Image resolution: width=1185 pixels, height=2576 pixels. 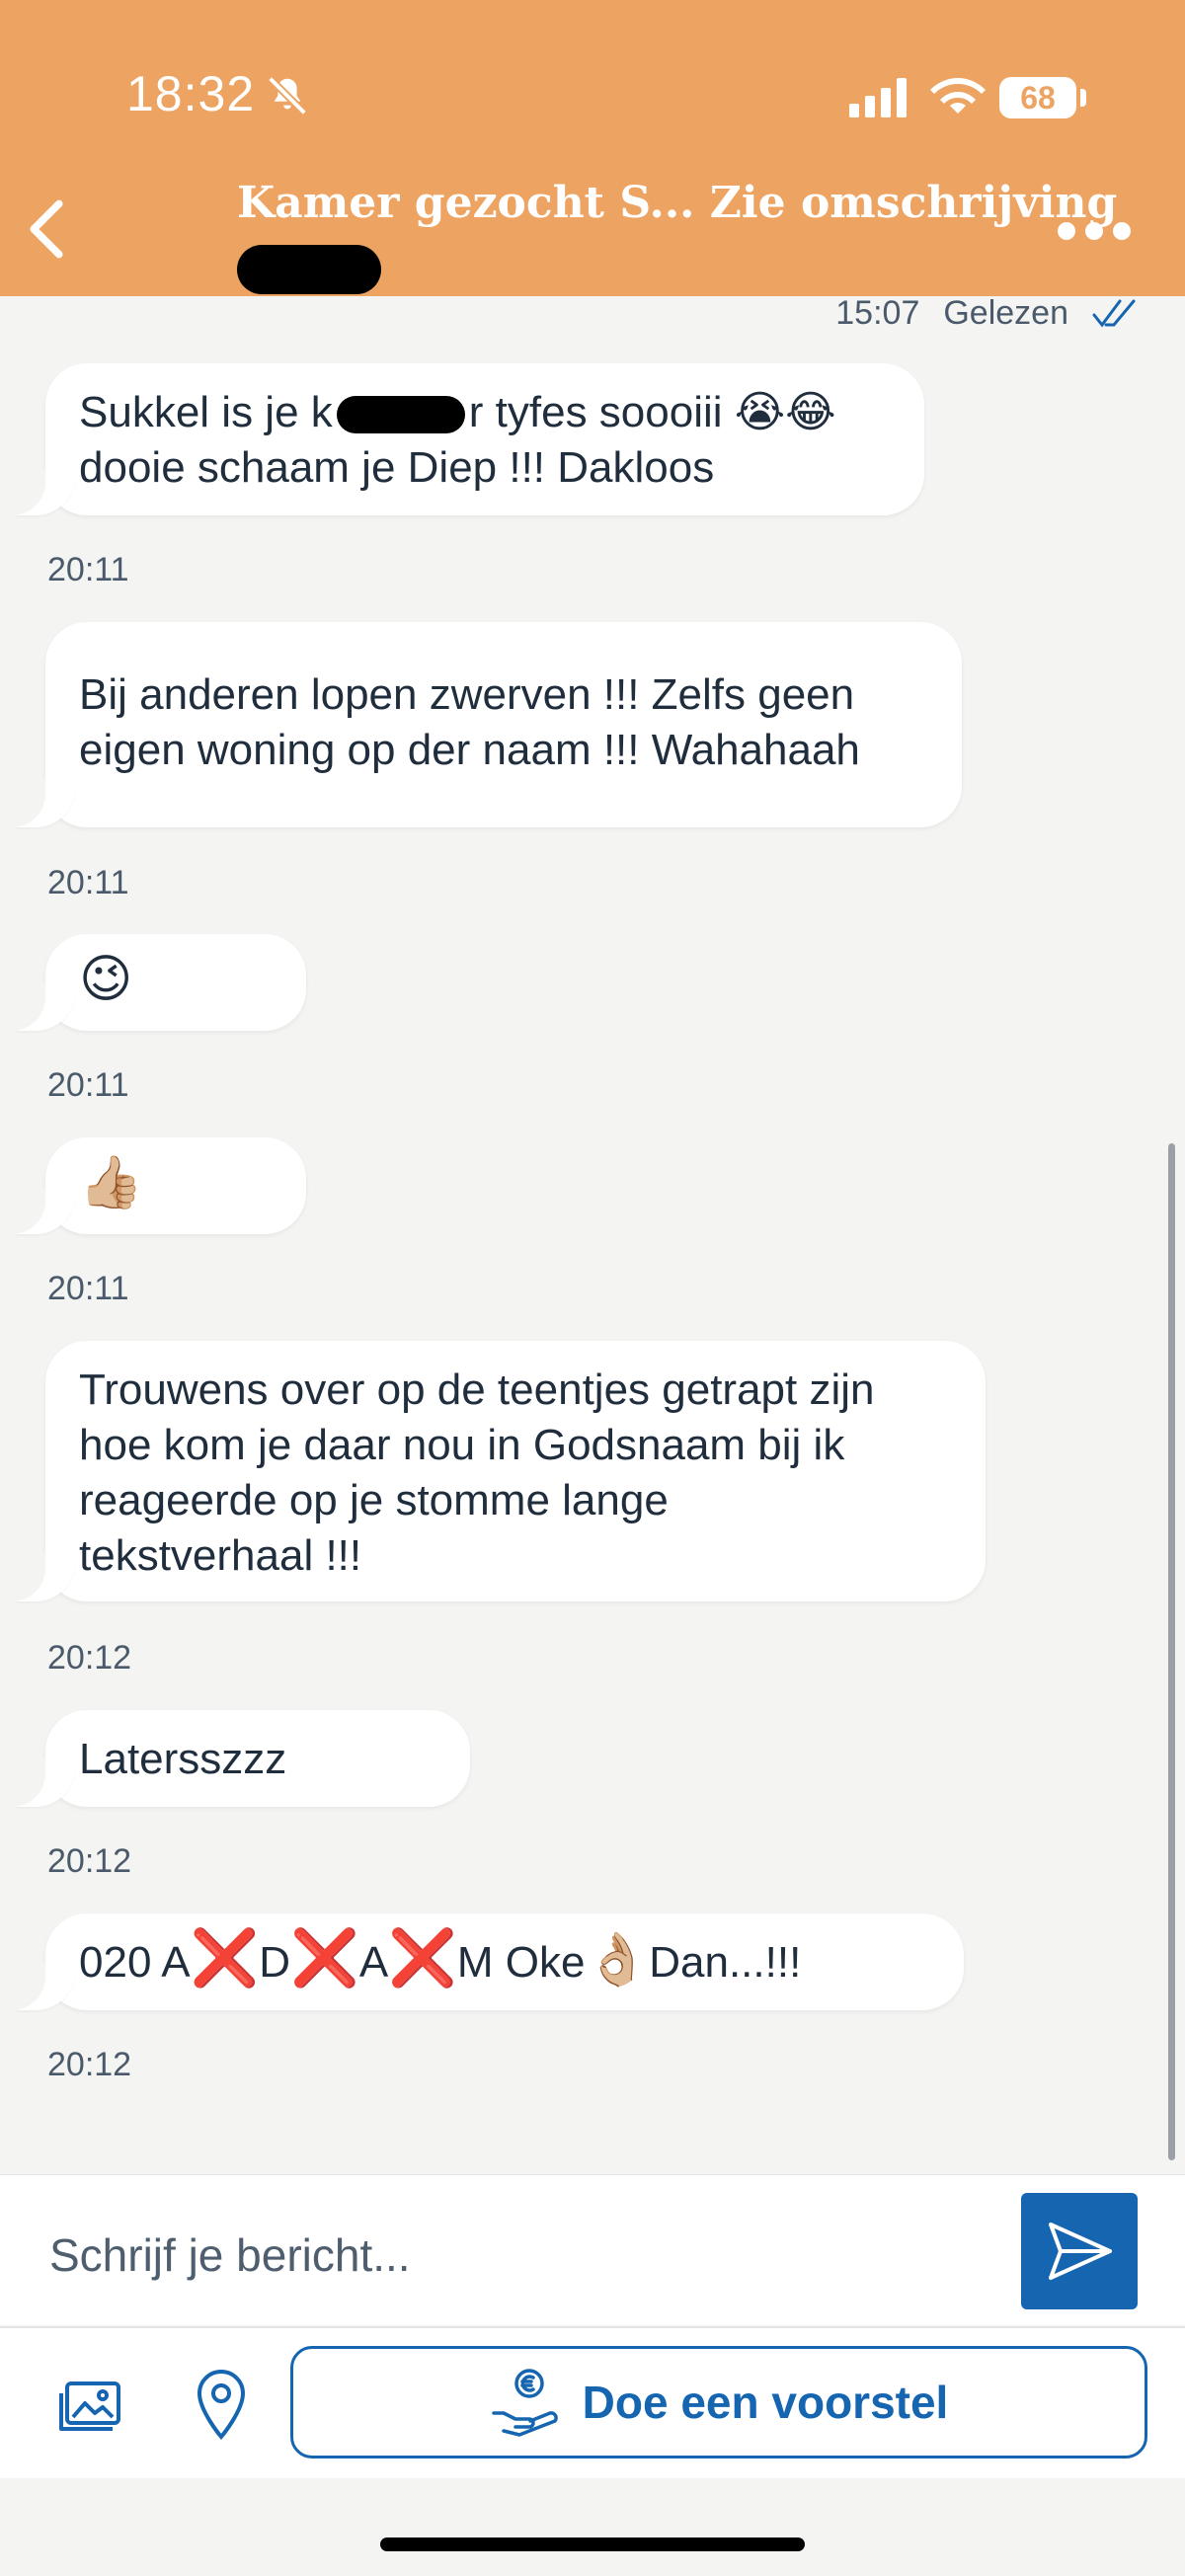 I want to click on make-offer-button: Doe een voorstel, so click(x=719, y=2402).